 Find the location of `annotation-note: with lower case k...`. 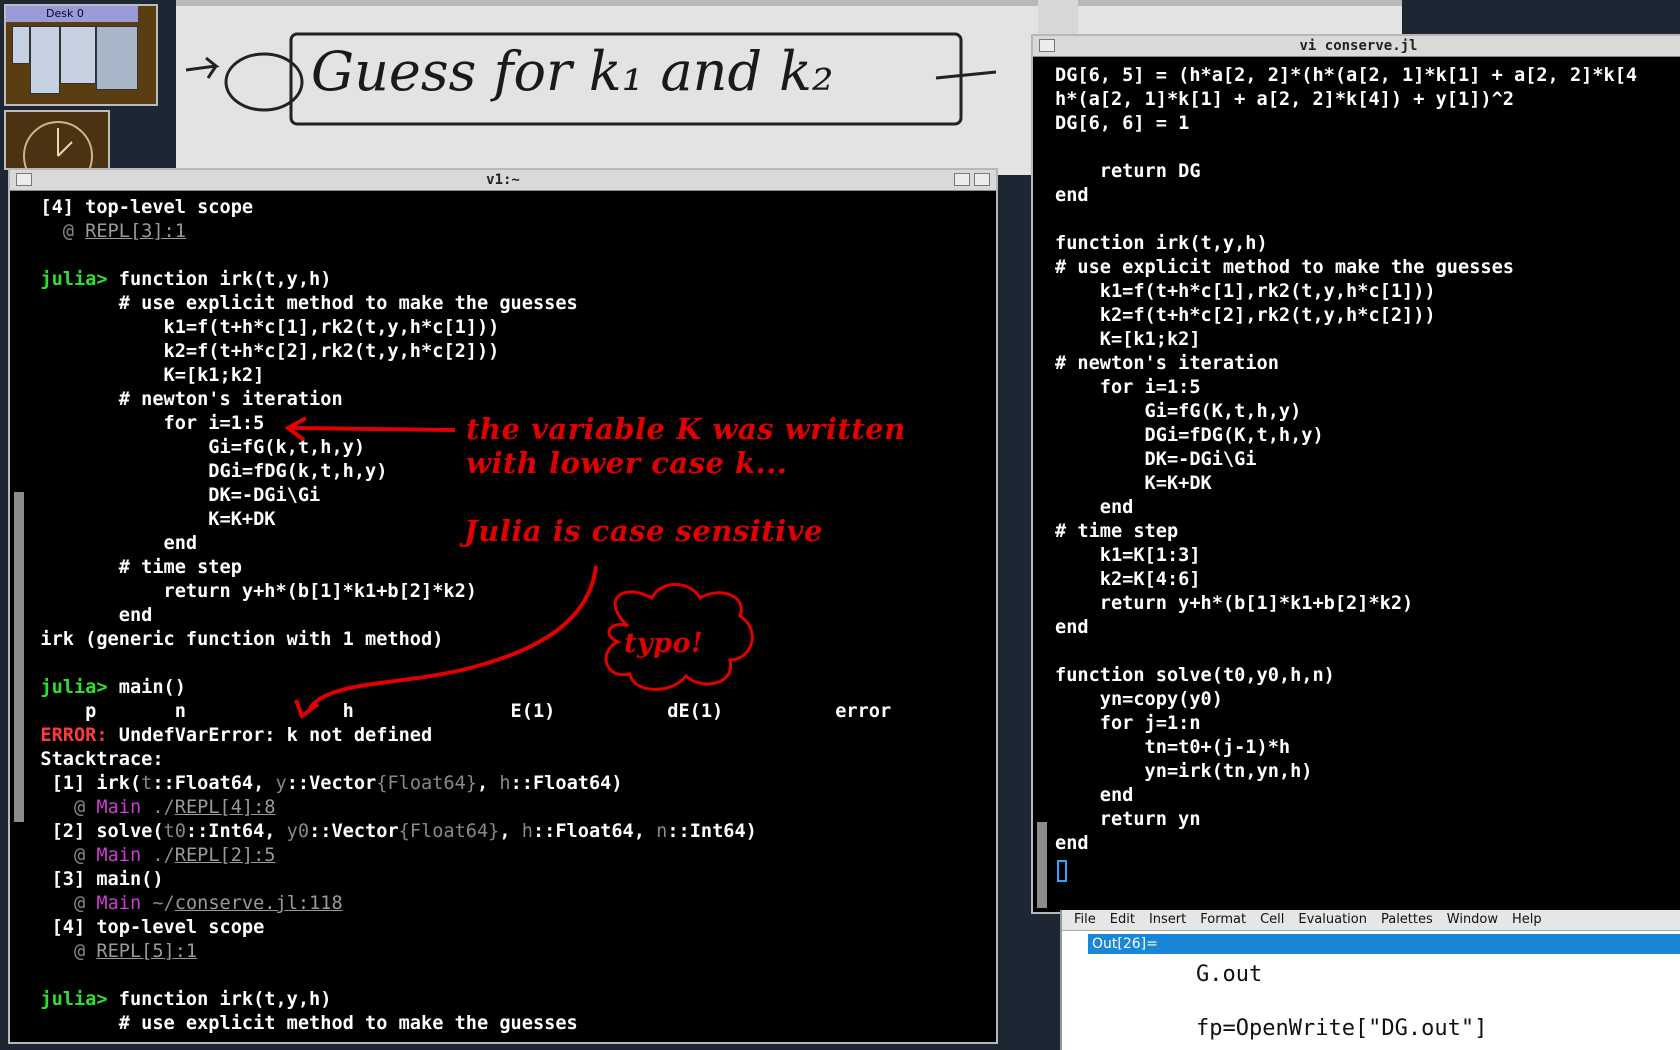

annotation-note: with lower case k... is located at coordinates (627, 463).